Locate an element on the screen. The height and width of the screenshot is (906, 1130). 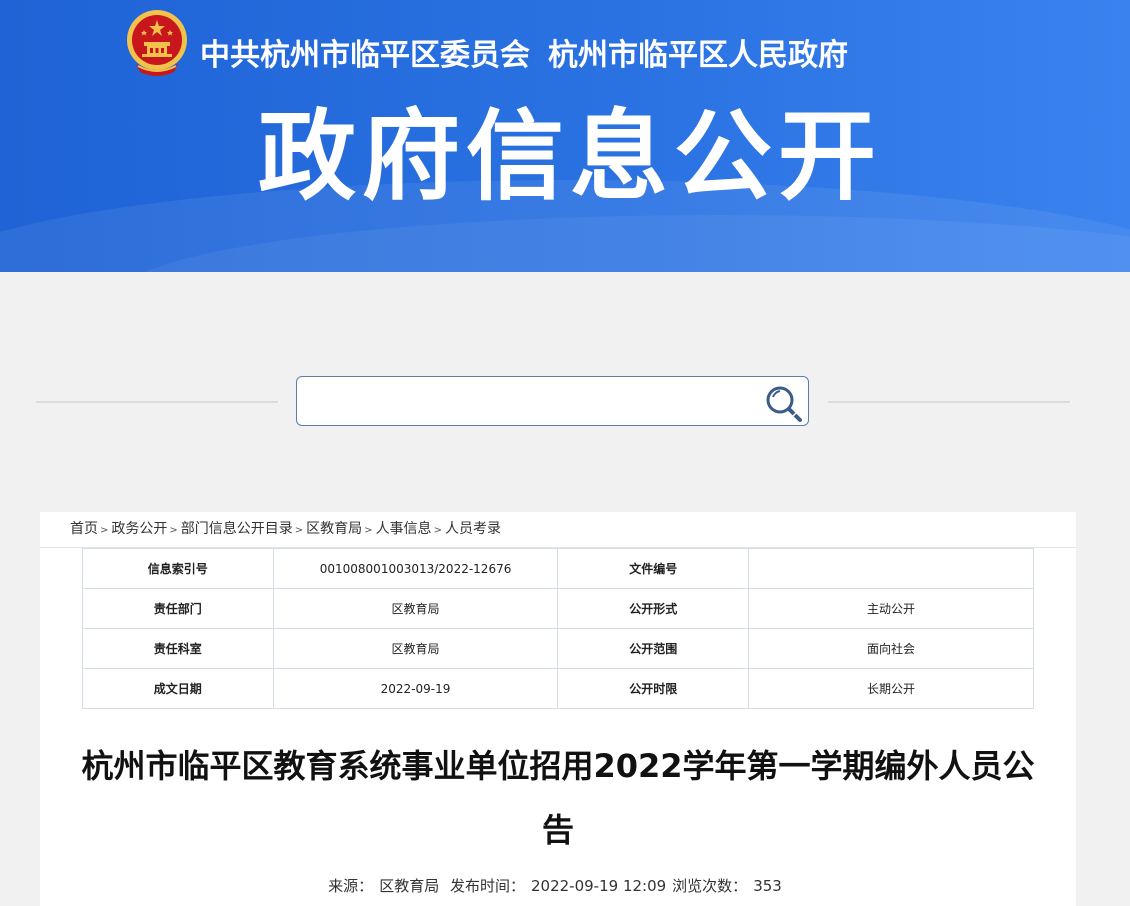
publish-label: 发布时间： is located at coordinates (487, 886).